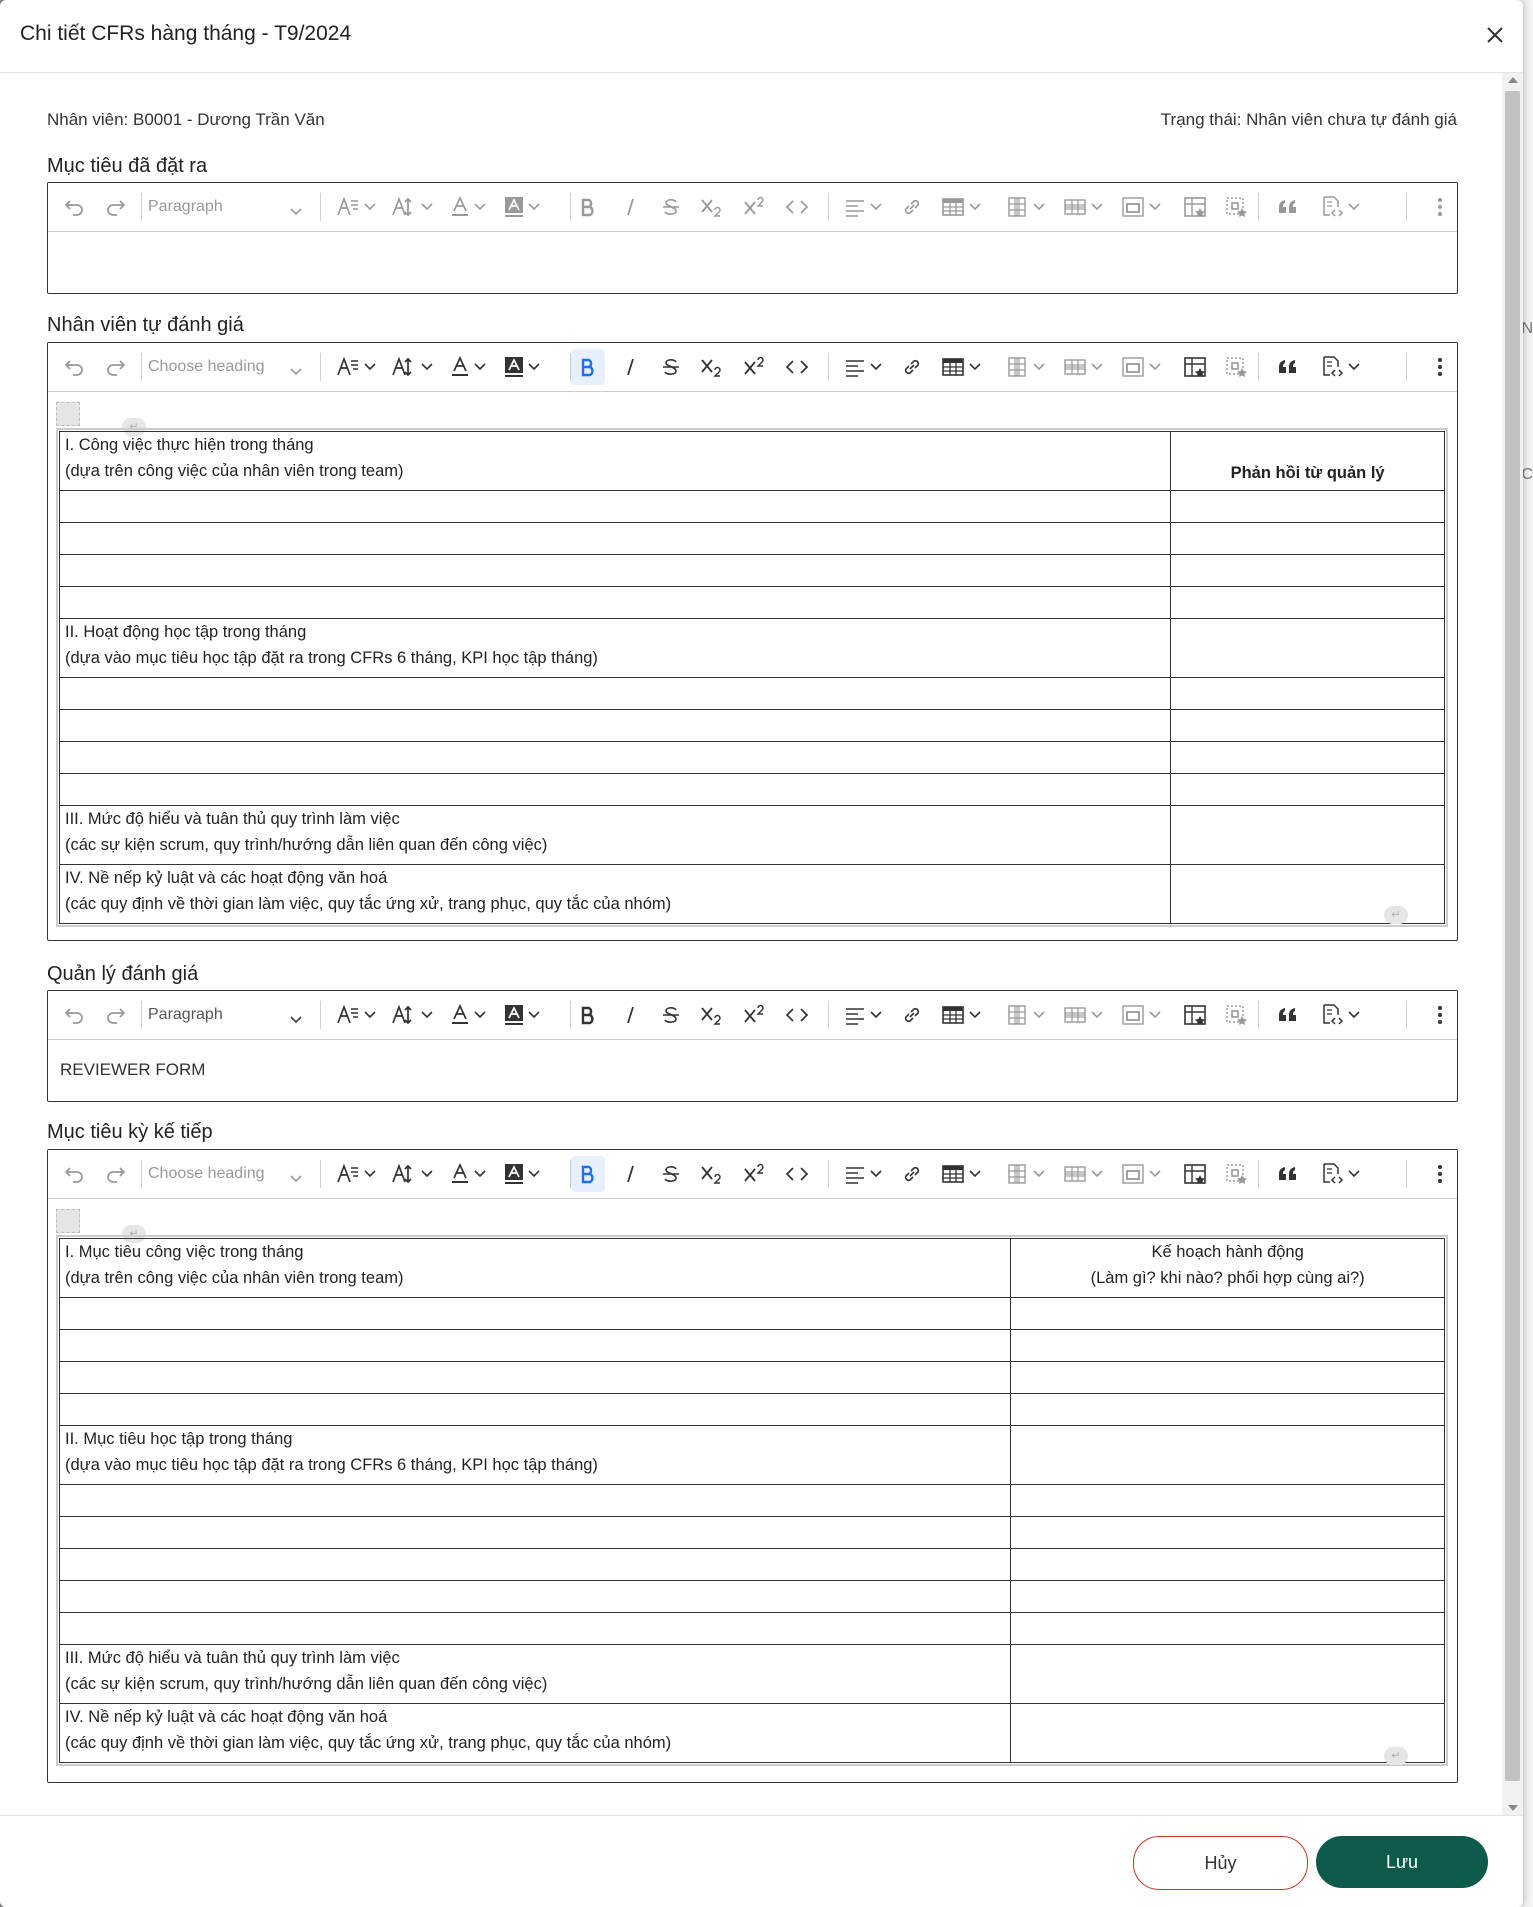  I want to click on goals-content, so click(752, 262).